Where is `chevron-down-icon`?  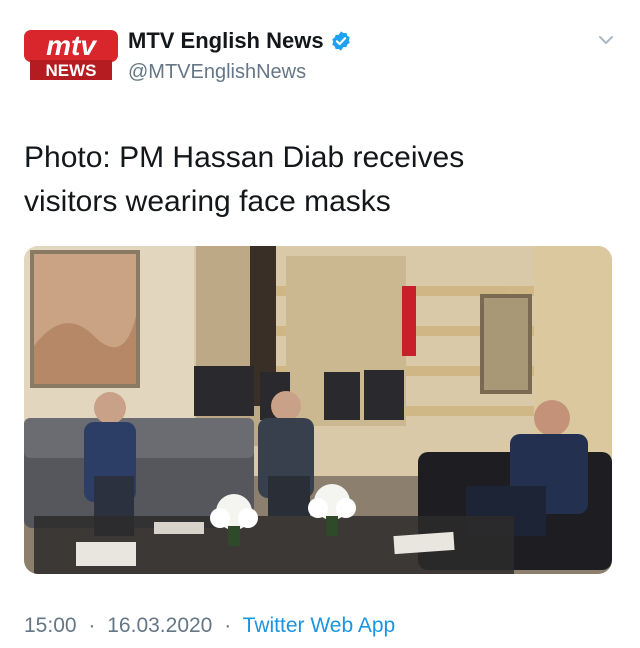 chevron-down-icon is located at coordinates (606, 40).